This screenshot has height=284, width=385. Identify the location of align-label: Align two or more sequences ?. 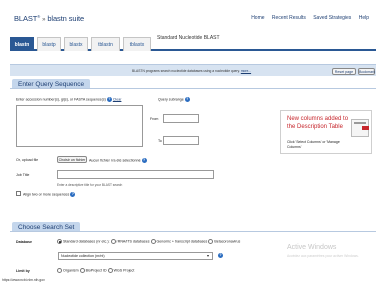
(49, 194).